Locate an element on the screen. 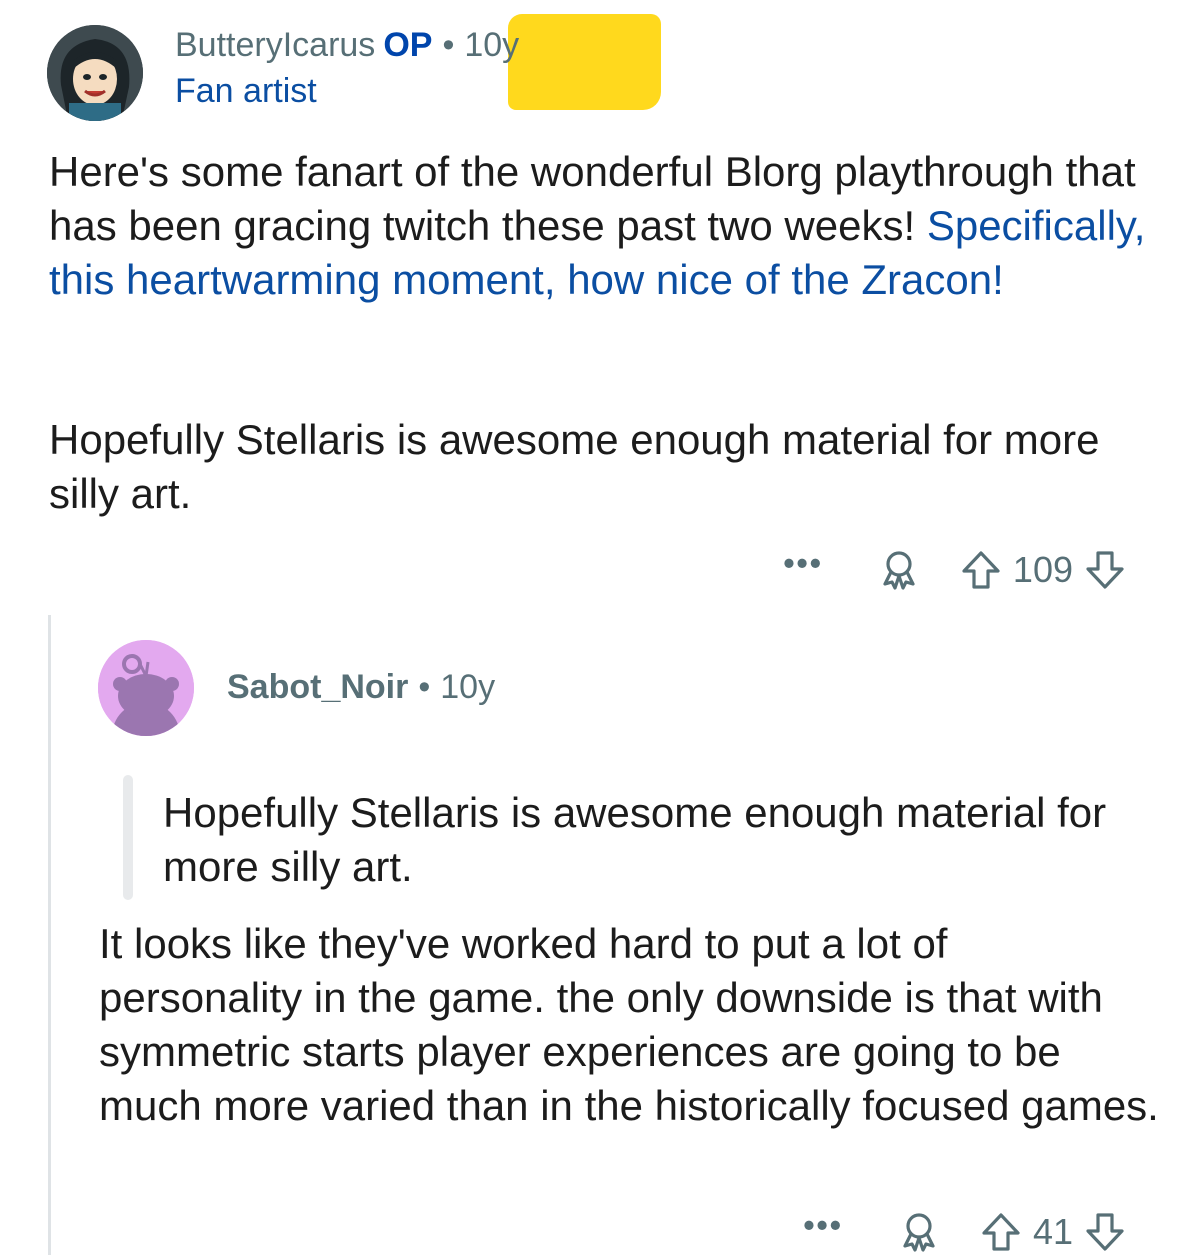  thread-line is located at coordinates (49, 935).